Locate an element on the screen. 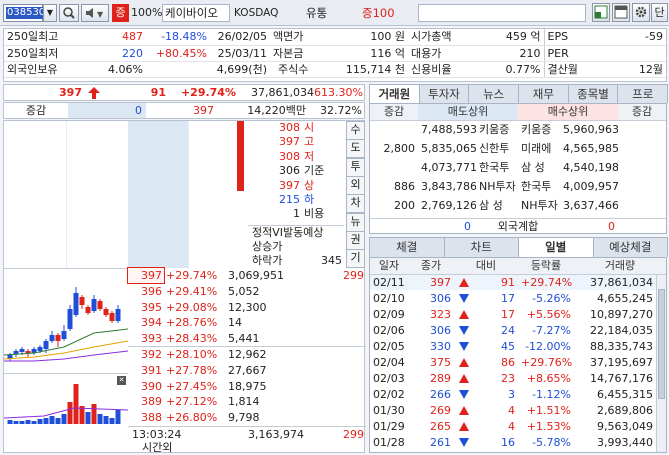 Image resolution: width=669 pixels, height=455 pixels. orderbook-extra: 299 is located at coordinates (353, 275).